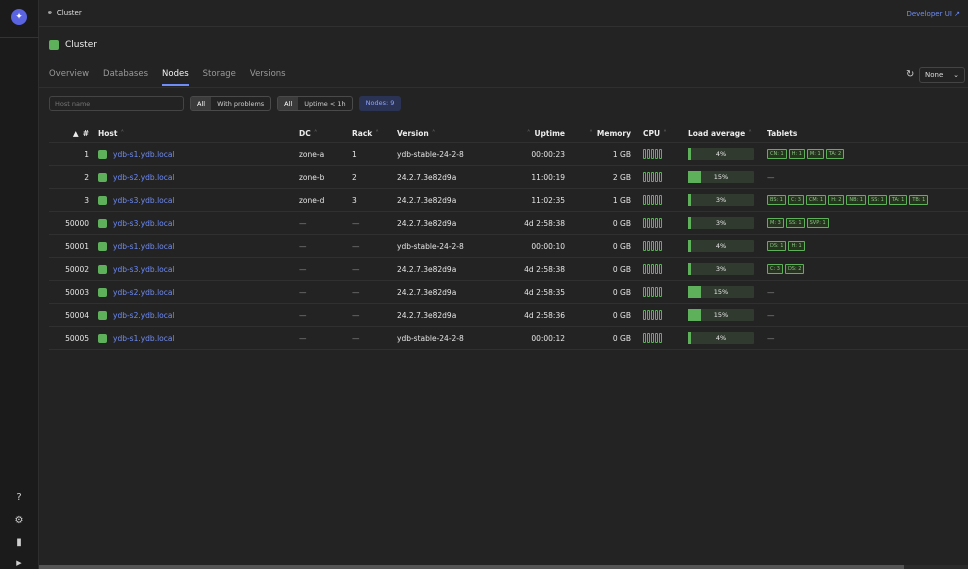 This screenshot has width=968, height=569. What do you see at coordinates (288, 103) in the screenshot?
I see `uptime-all-button: All` at bounding box center [288, 103].